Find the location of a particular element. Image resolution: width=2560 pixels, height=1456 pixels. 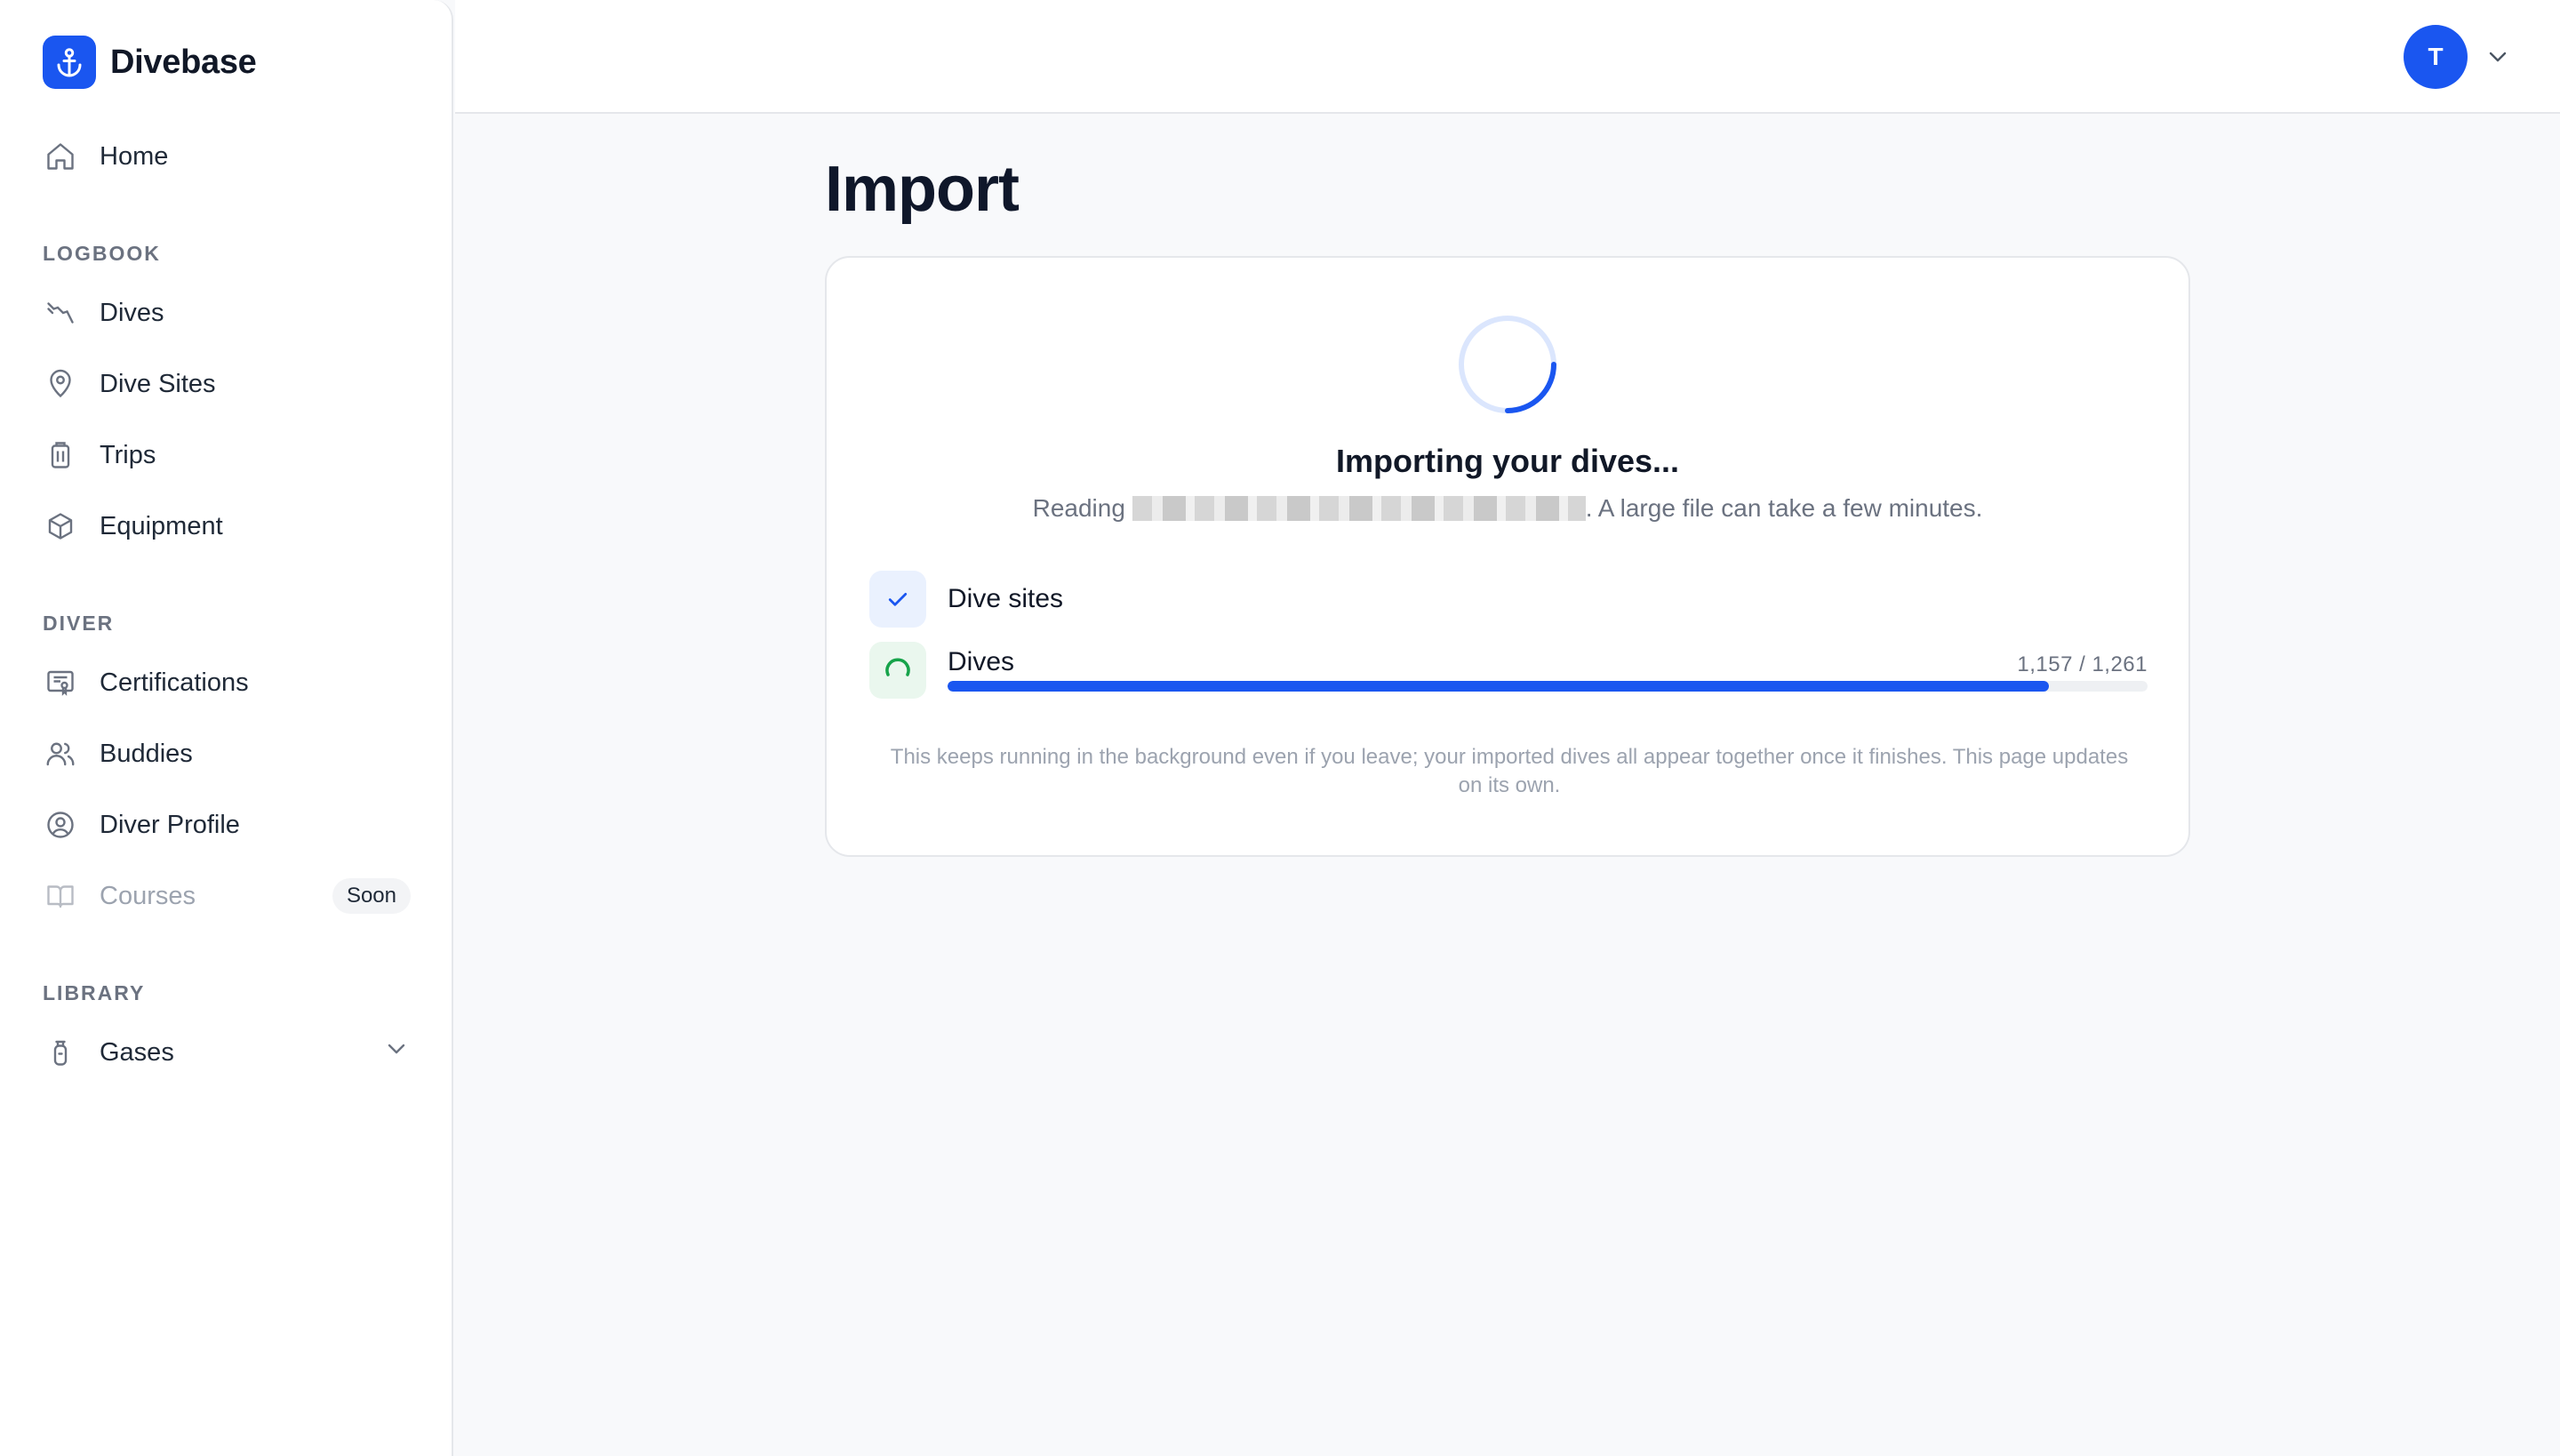

sidebar-item-gases: Gases is located at coordinates (227, 1052).